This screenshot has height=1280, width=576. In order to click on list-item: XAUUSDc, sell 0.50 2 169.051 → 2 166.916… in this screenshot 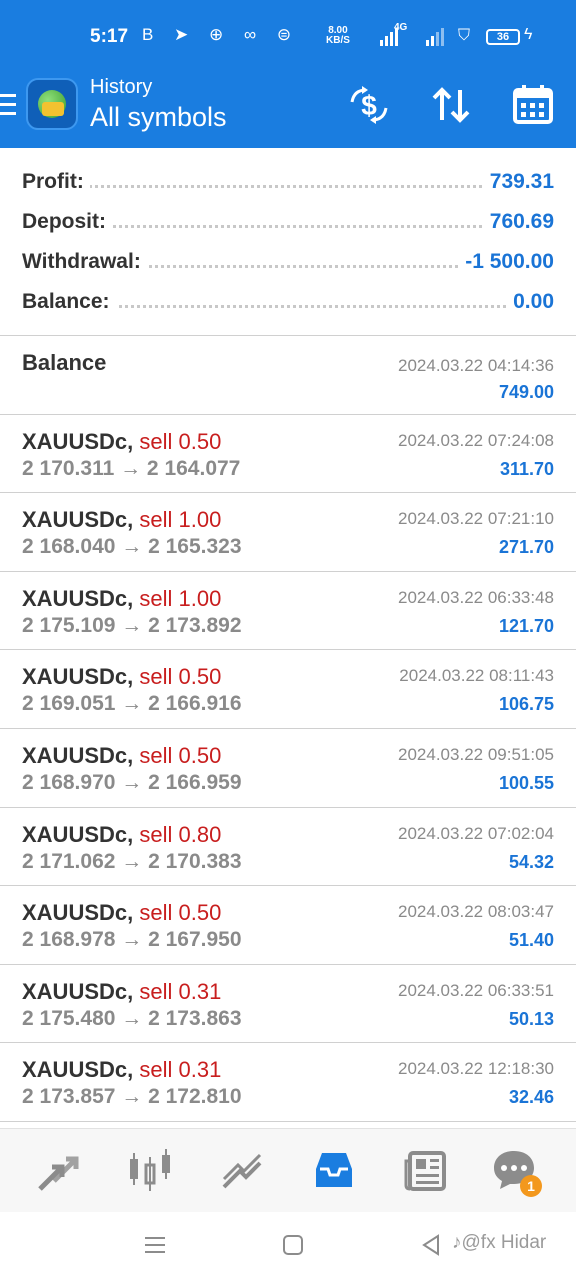, I will do `click(288, 689)`.